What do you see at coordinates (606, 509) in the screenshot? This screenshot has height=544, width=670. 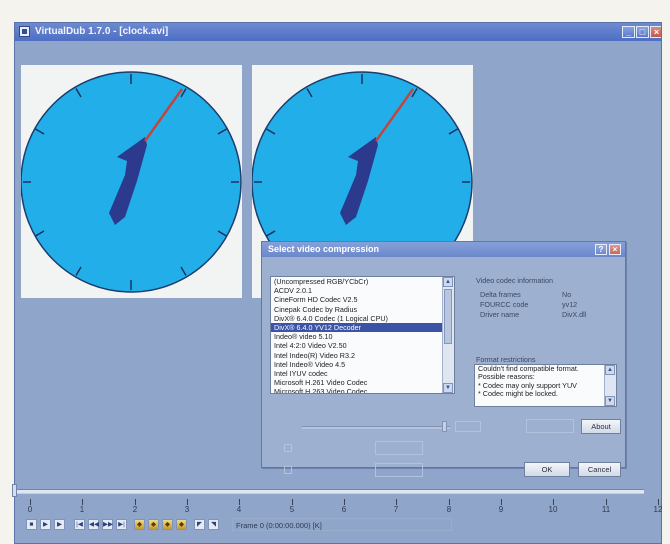 I see `timeline-tick-label: 11` at bounding box center [606, 509].